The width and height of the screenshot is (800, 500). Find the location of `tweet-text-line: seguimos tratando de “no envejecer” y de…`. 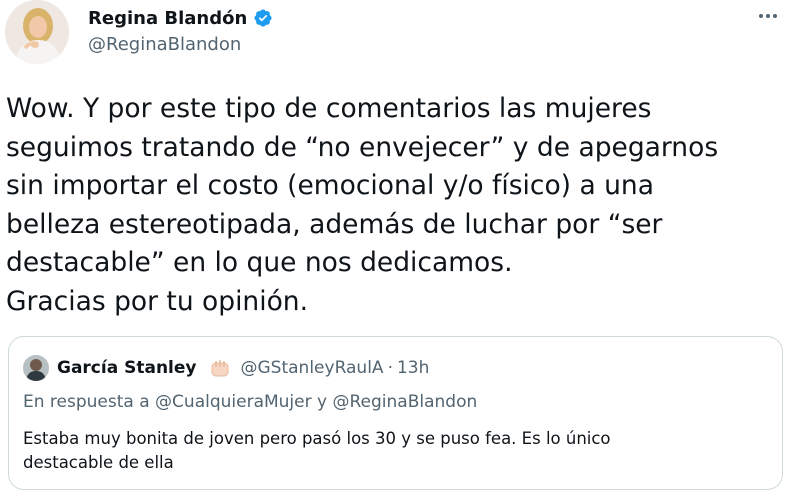

tweet-text-line: seguimos tratando de “no envejecer” y de… is located at coordinates (362, 147).